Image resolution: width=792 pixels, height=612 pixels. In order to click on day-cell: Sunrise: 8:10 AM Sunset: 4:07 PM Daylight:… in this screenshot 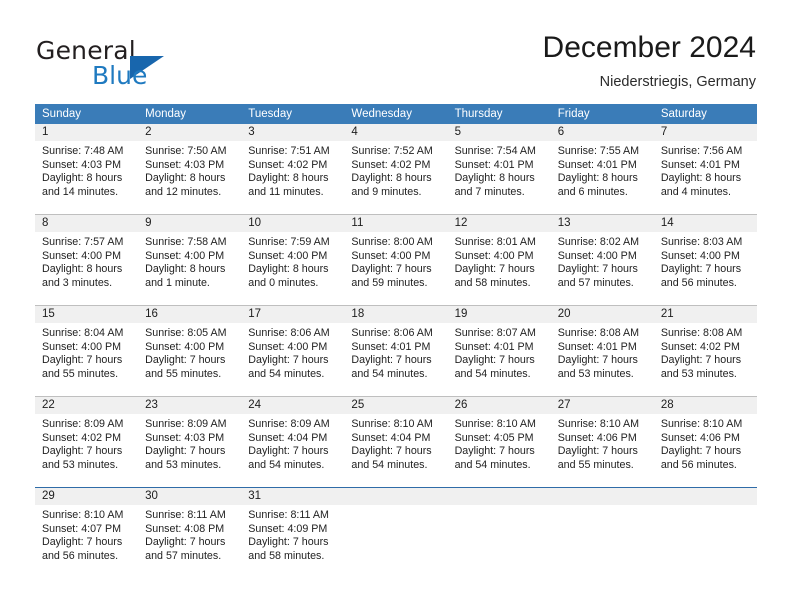, I will do `click(86, 541)`.